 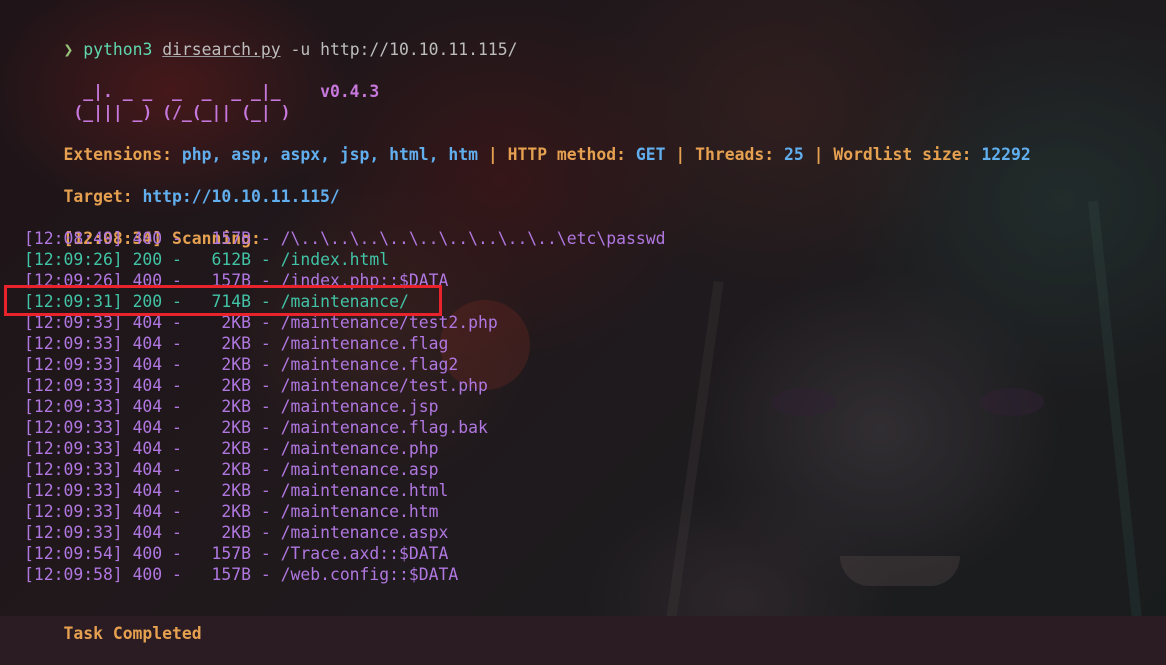 What do you see at coordinates (329, 154) in the screenshot?
I see `extensions-value: php, asp, aspx, jsp, html, htm` at bounding box center [329, 154].